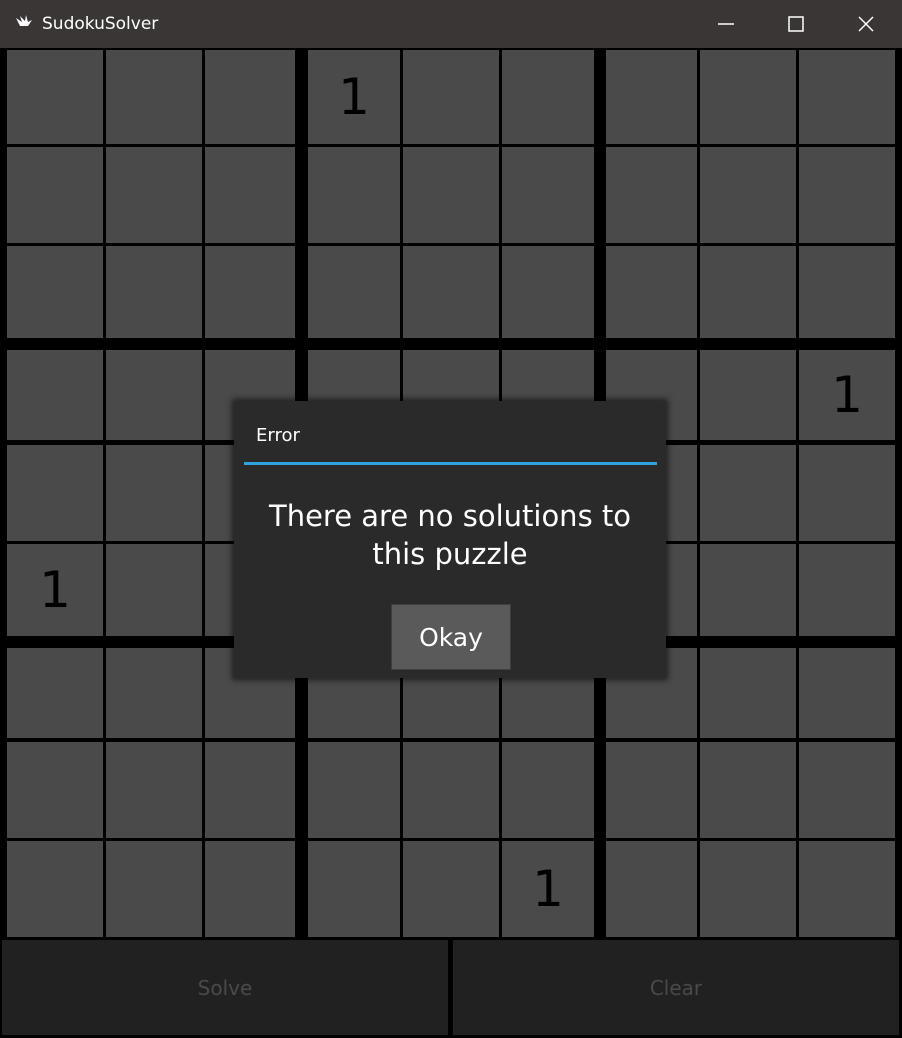 The image size is (902, 1038). I want to click on close-icon, so click(866, 24).